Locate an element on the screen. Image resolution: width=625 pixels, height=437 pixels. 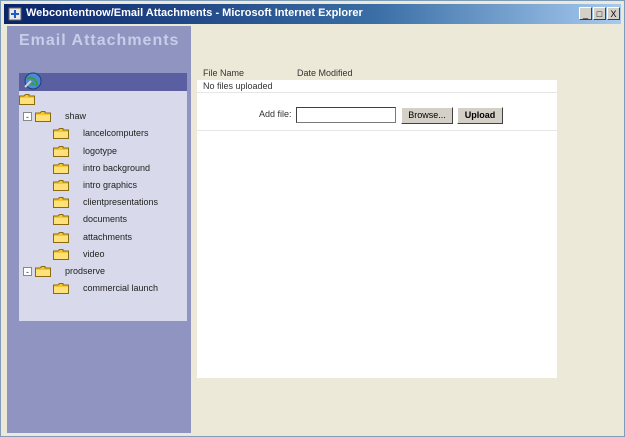
tree-item: intro background is located at coordinates (101, 168).